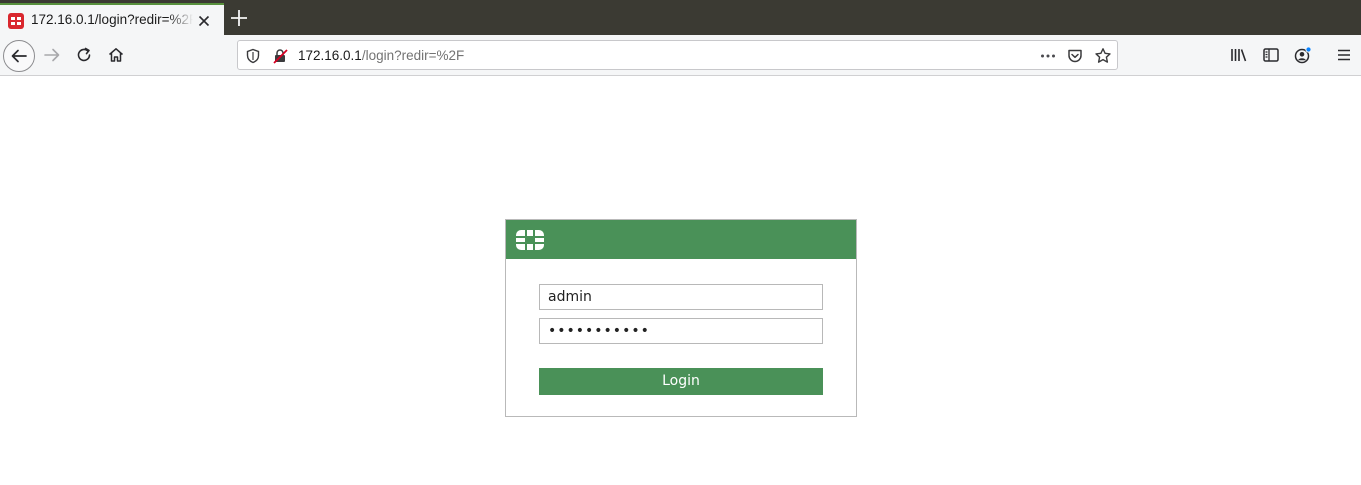 The image size is (1361, 485). Describe the element at coordinates (681, 381) in the screenshot. I see `login-button: Login` at that location.